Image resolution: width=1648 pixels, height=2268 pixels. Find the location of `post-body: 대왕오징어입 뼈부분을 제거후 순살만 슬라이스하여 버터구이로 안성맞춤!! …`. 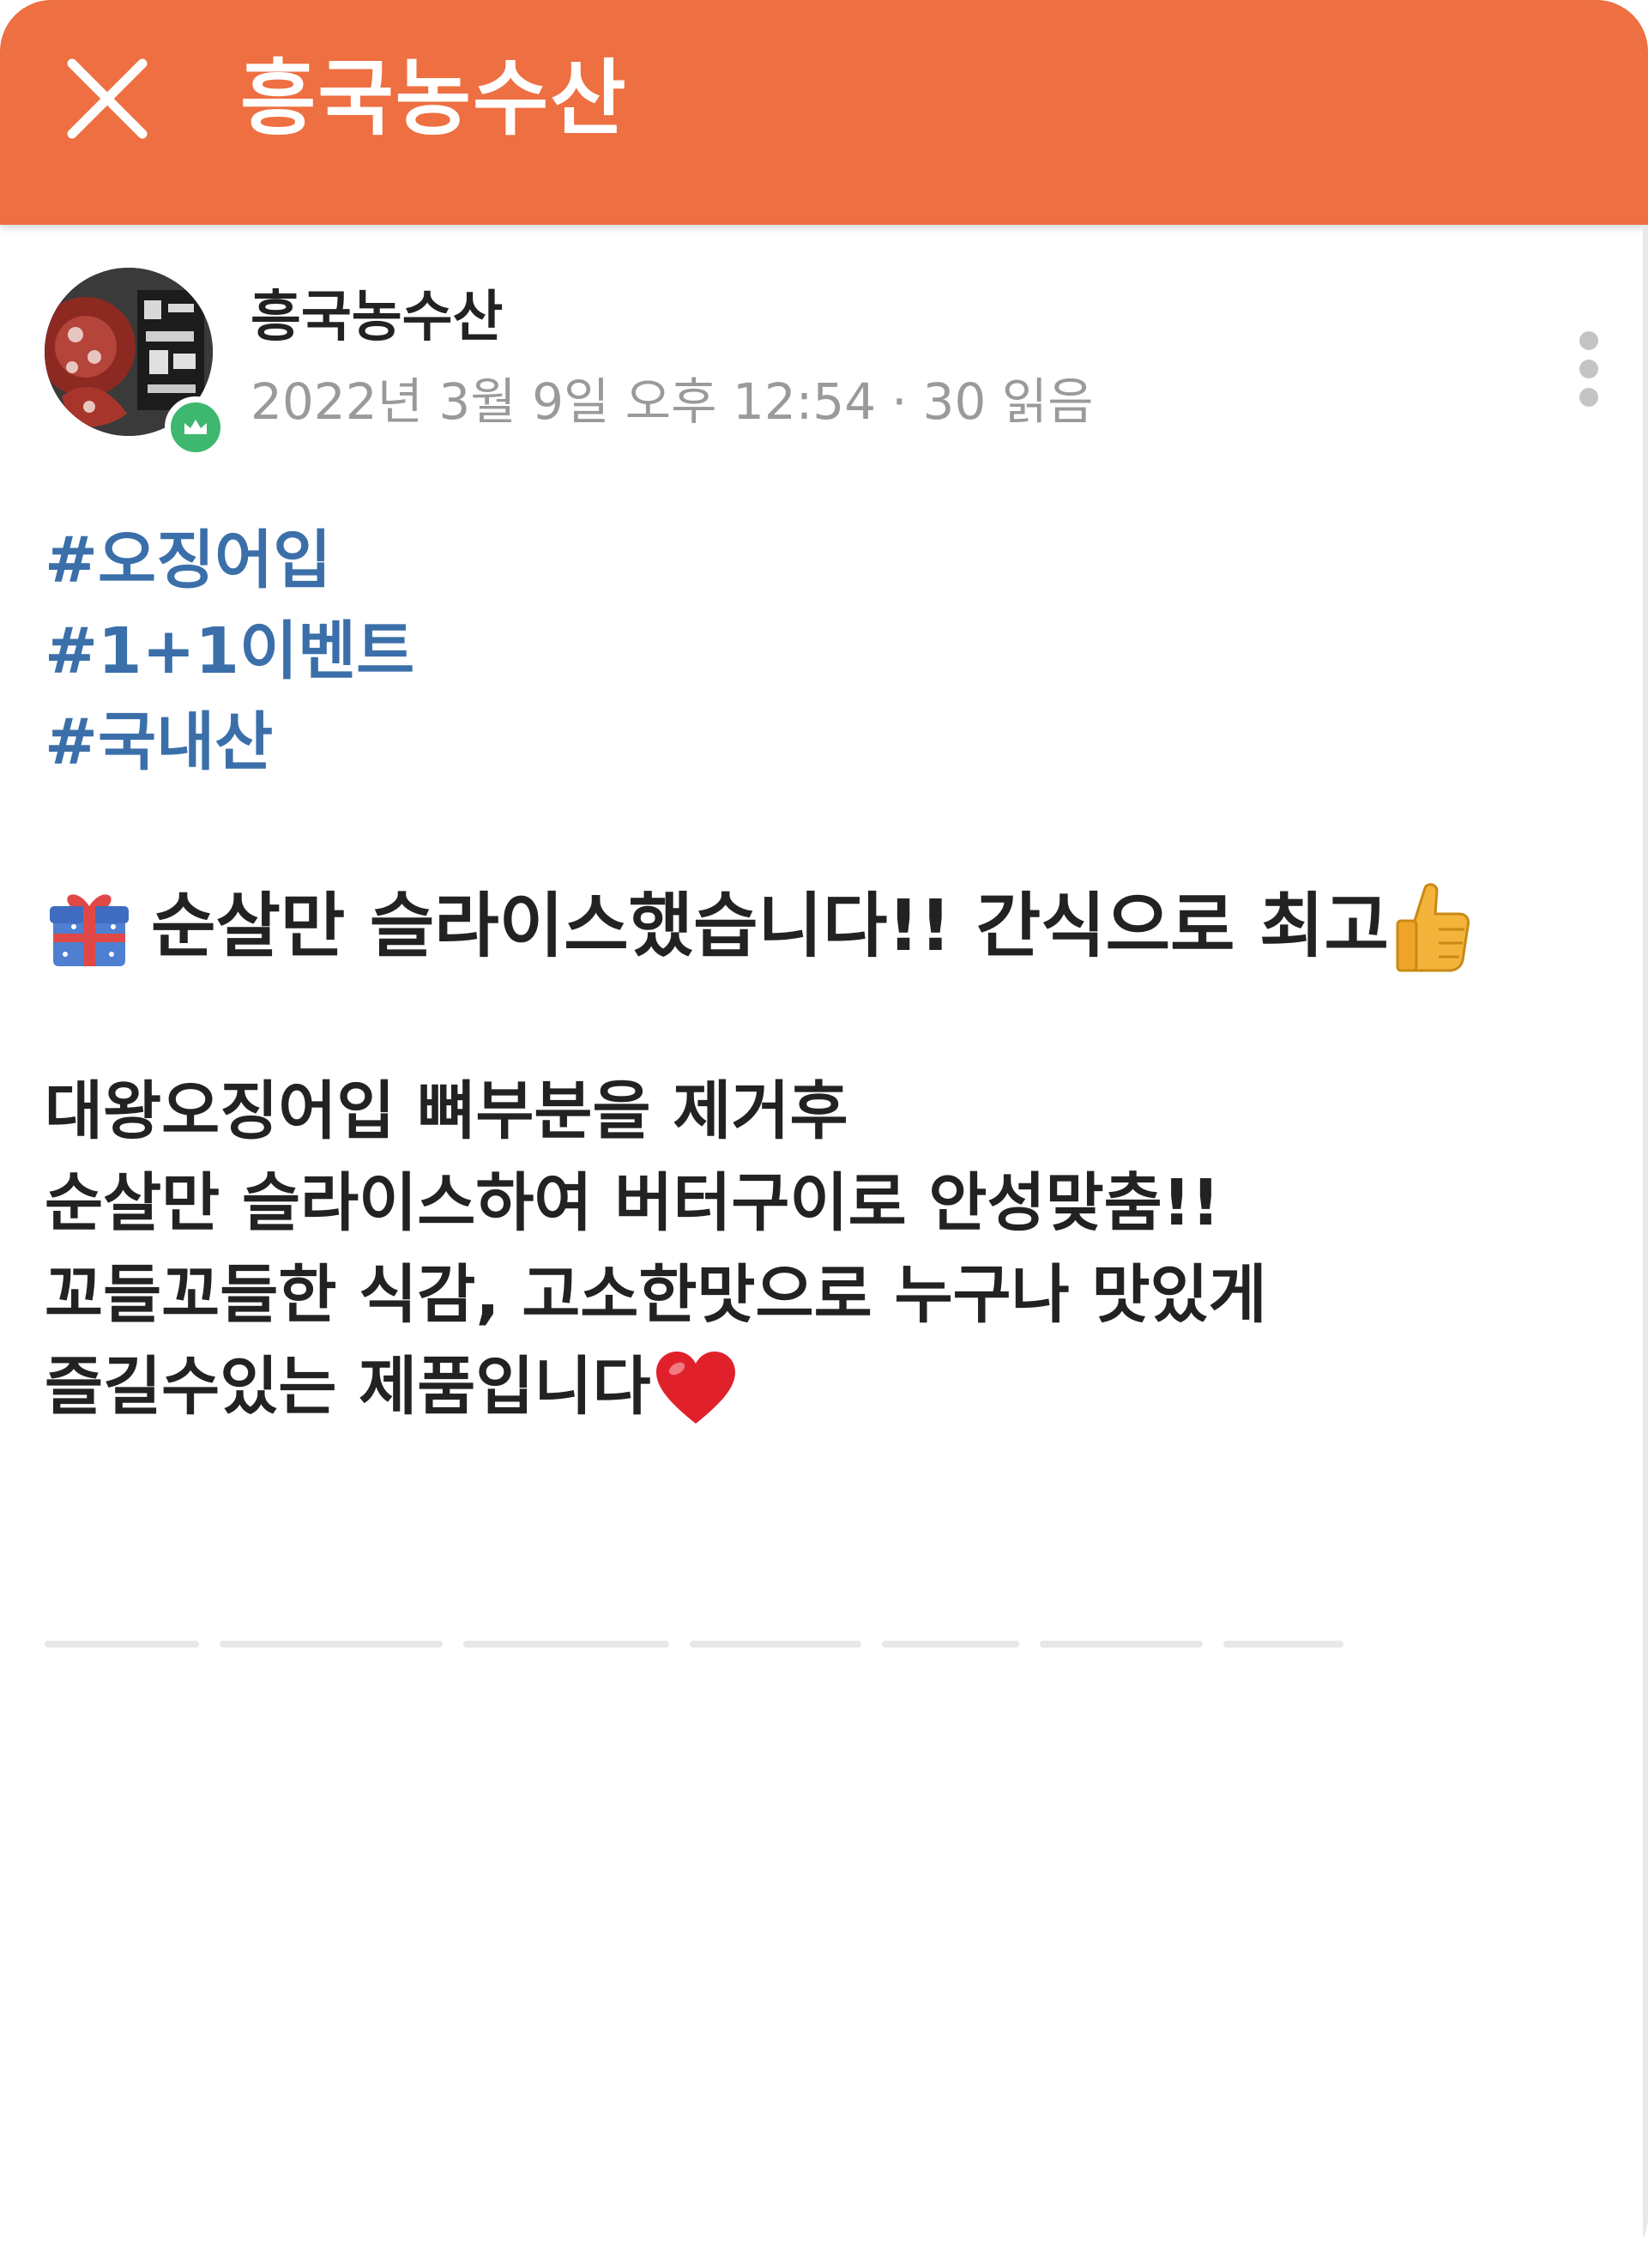

post-body: 대왕오징어입 뼈부분을 제거후 순살만 슬라이스하여 버터구이로 안성맞춤!! … is located at coordinates (656, 1249).